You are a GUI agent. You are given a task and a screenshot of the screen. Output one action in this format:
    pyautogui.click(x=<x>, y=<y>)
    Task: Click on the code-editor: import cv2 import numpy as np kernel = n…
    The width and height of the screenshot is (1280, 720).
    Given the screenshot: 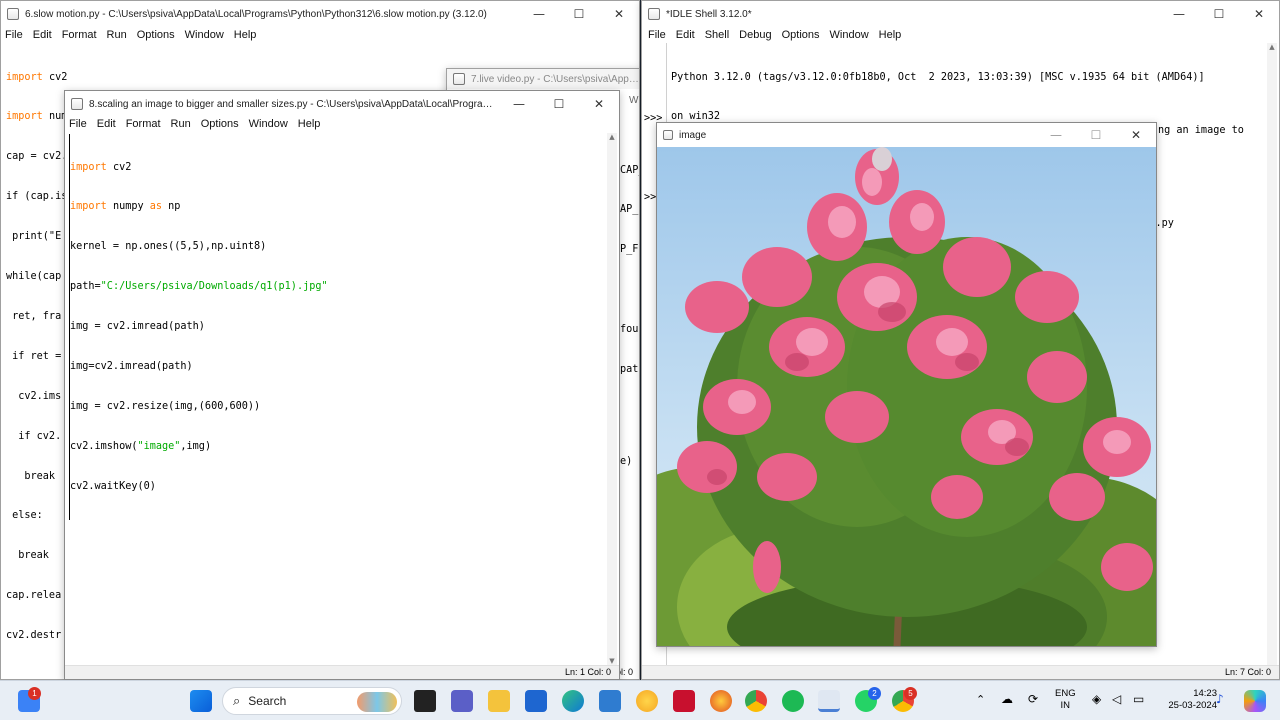 What is the action you would take?
    pyautogui.click(x=198, y=327)
    